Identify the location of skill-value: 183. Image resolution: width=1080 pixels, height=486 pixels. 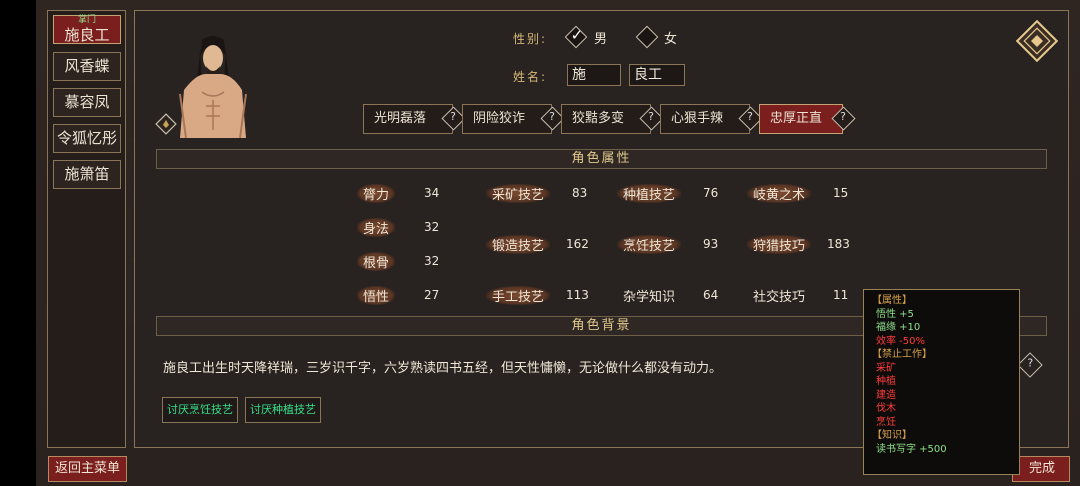
(838, 244).